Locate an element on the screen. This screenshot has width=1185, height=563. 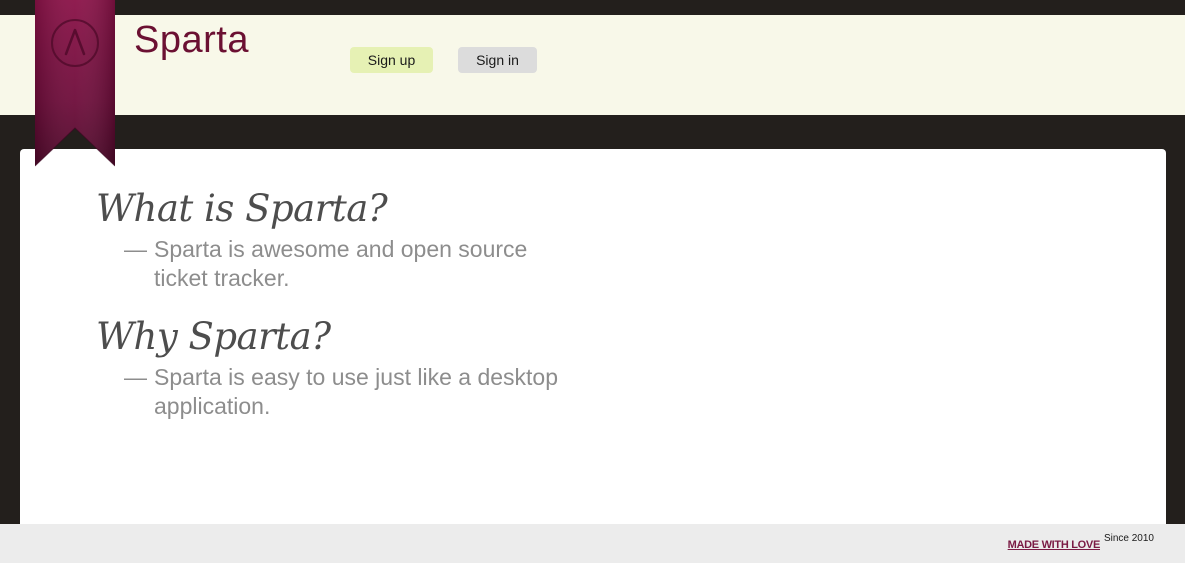
since-label: Since 2010 is located at coordinates (1128, 538).